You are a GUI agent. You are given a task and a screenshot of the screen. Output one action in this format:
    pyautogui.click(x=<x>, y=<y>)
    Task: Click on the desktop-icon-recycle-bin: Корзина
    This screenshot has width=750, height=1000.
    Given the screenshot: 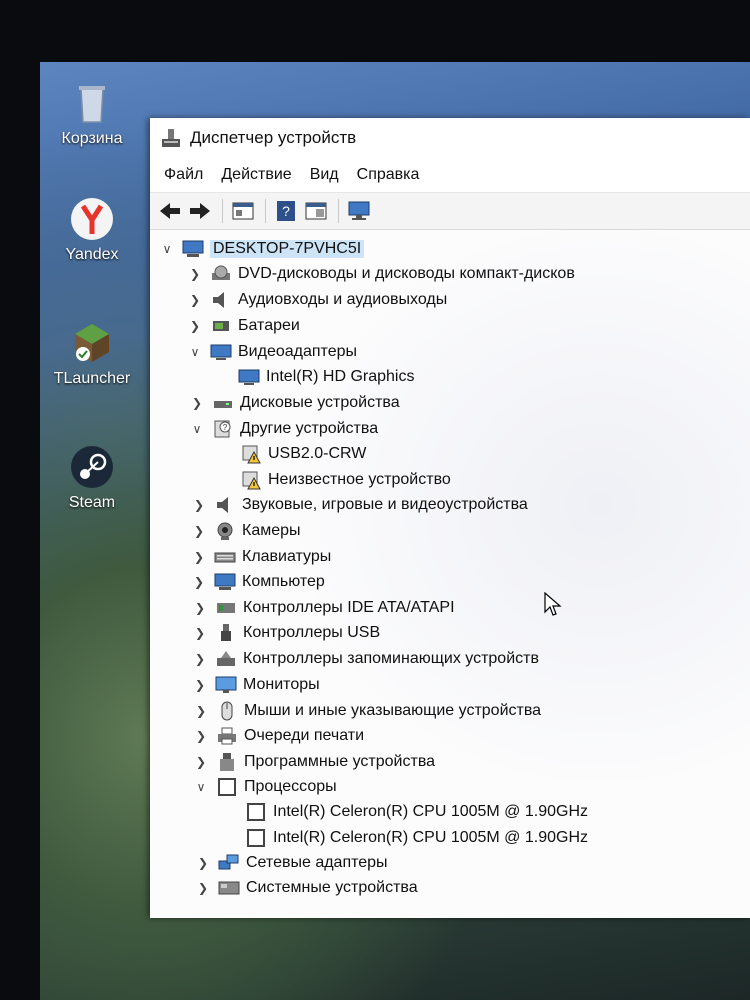 What is the action you would take?
    pyautogui.click(x=92, y=114)
    